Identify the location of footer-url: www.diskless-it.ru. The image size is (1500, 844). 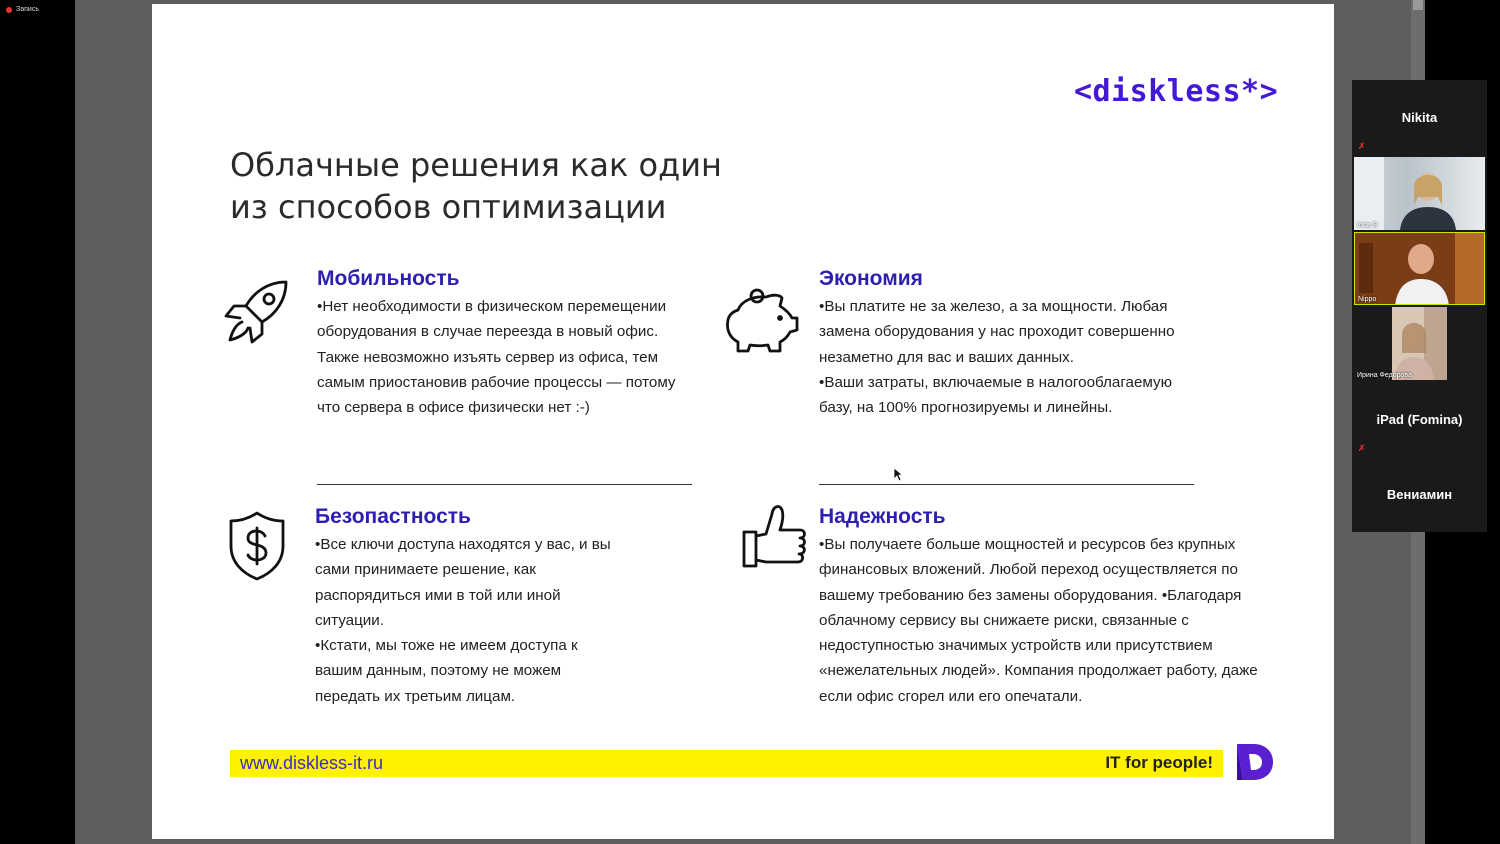
(312, 763).